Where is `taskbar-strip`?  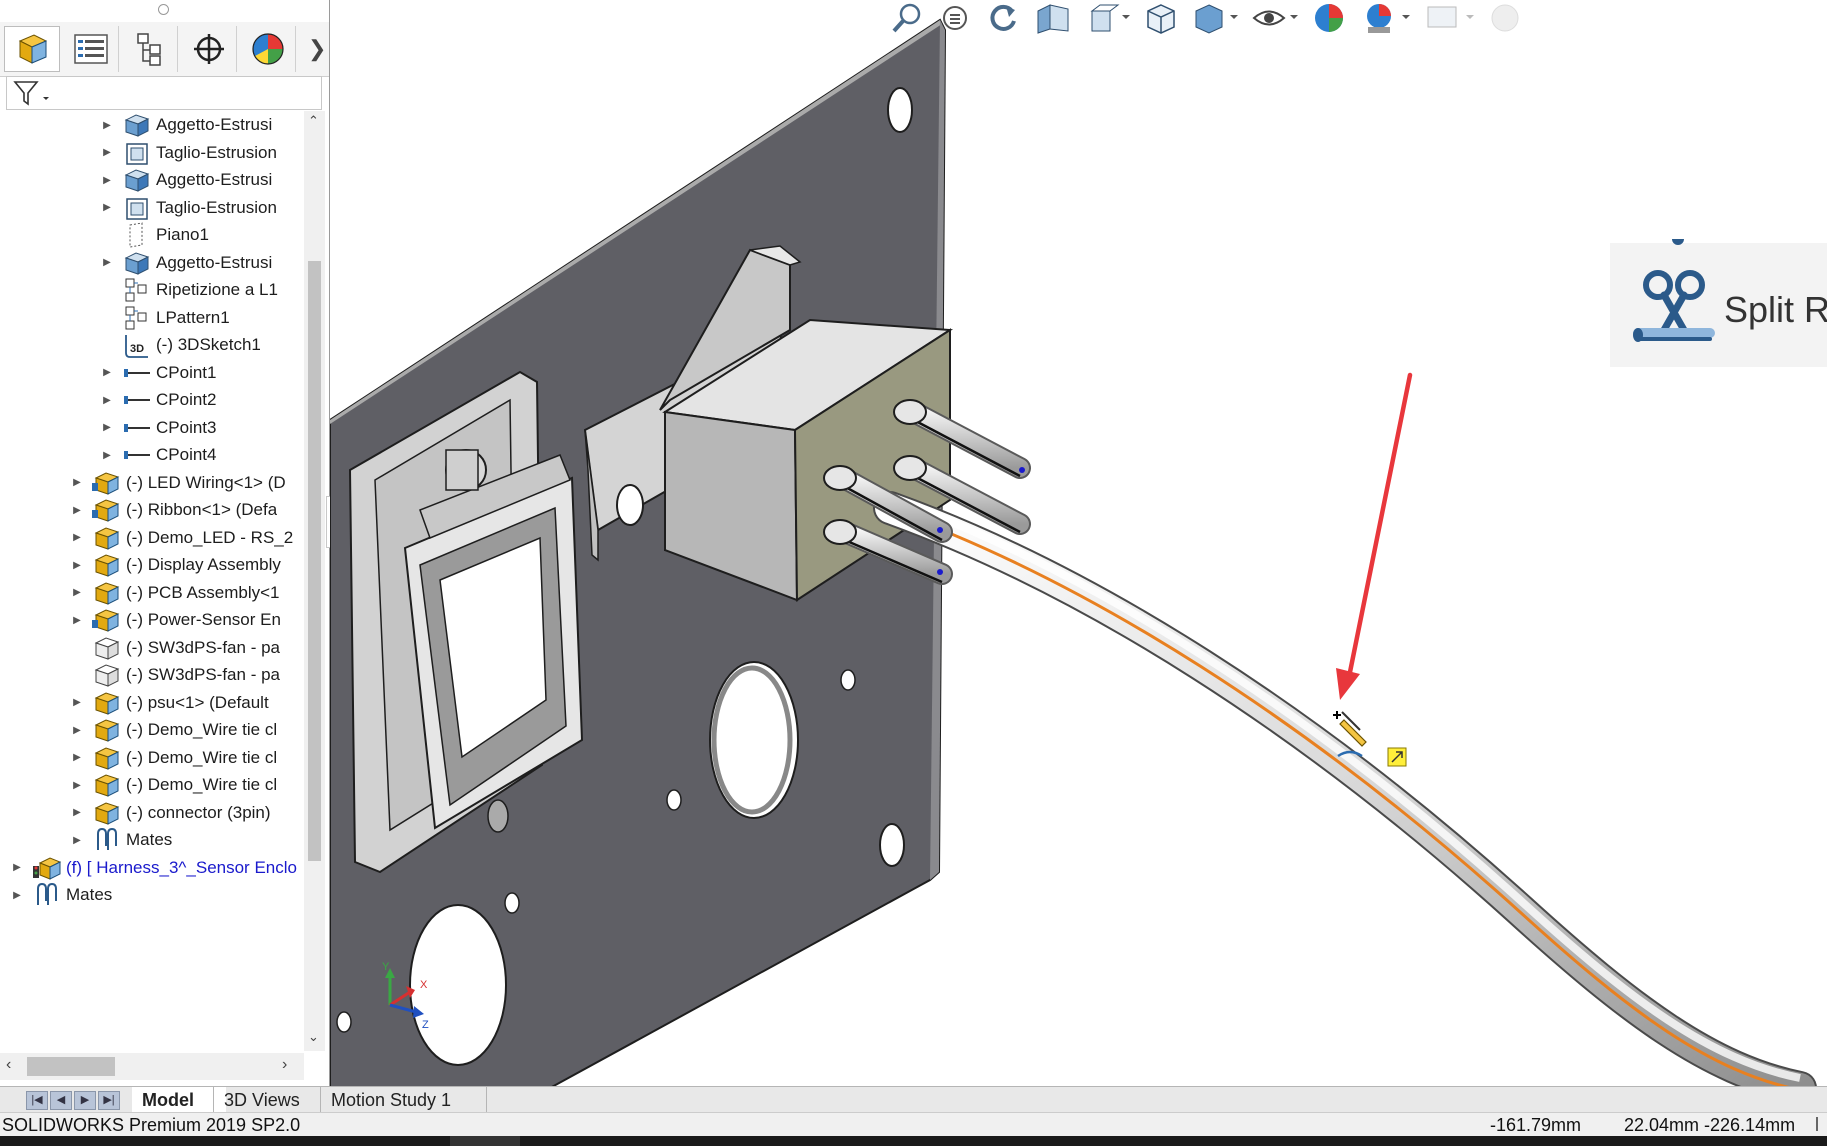
taskbar-strip is located at coordinates (913, 1141).